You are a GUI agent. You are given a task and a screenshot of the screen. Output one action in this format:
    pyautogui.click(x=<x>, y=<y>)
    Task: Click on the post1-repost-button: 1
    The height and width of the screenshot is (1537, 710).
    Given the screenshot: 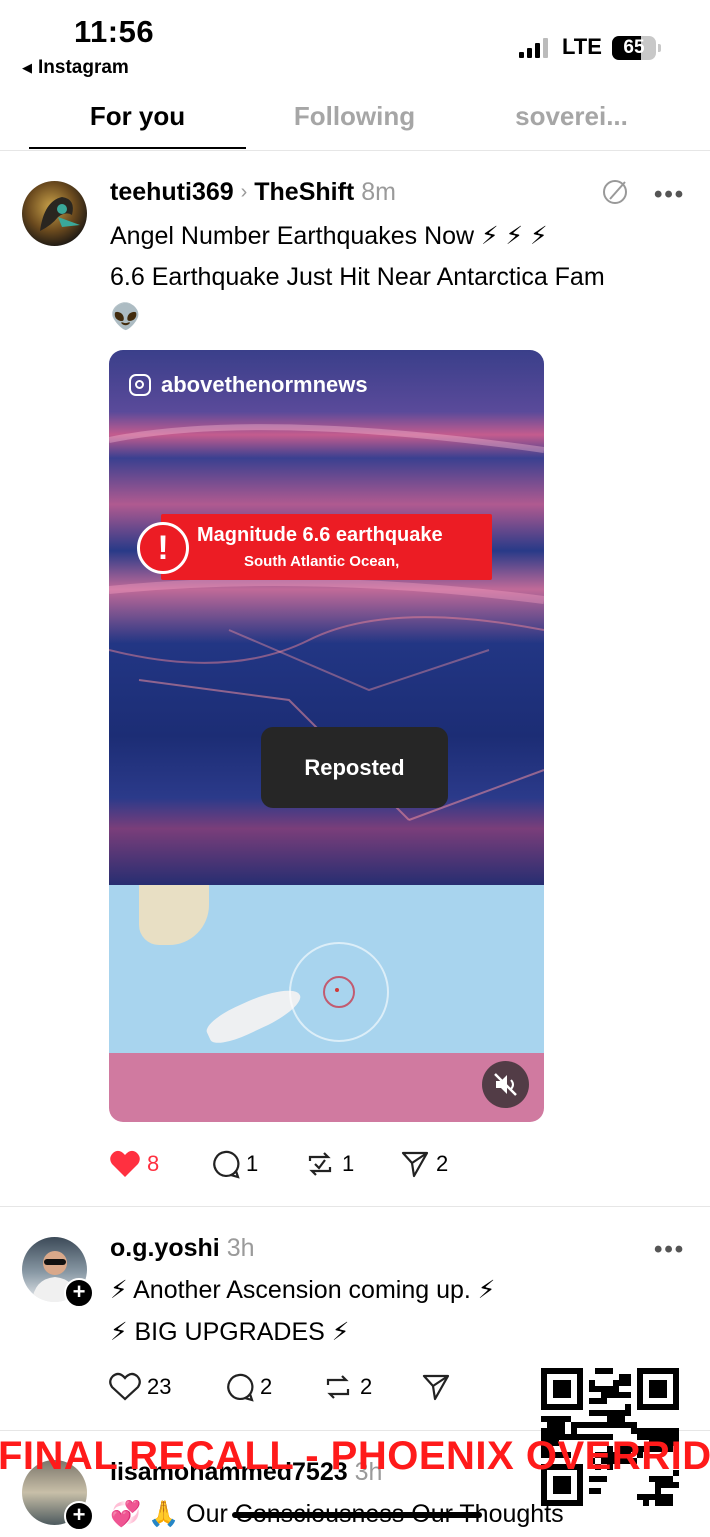 What is the action you would take?
    pyautogui.click(x=329, y=1164)
    